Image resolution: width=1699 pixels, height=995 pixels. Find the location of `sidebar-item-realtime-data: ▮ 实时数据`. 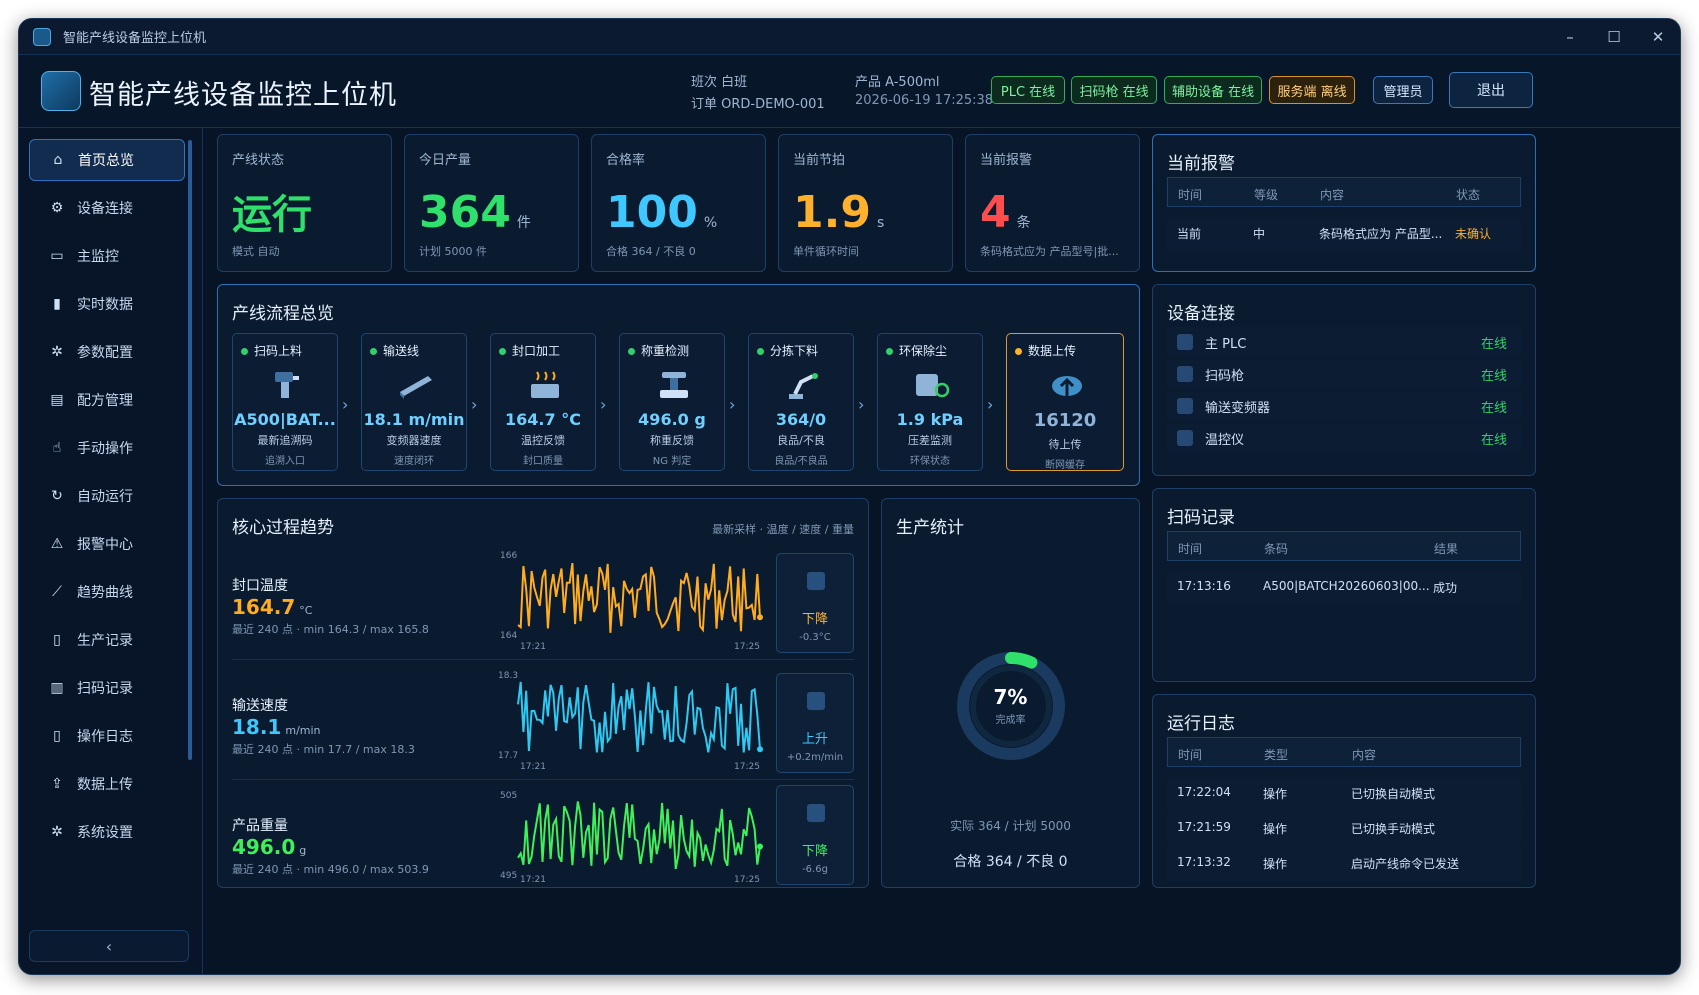

sidebar-item-realtime-data: ▮ 实时数据 is located at coordinates (107, 304).